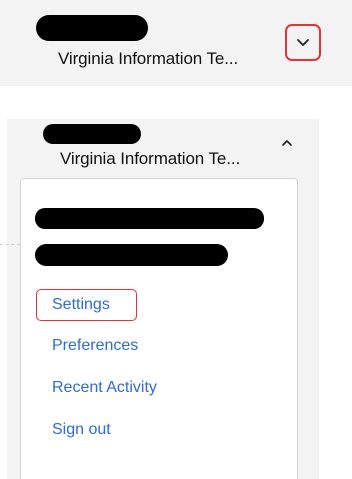 The image size is (352, 479). Describe the element at coordinates (95, 346) in the screenshot. I see `menu-item-preferences: Preferences` at that location.